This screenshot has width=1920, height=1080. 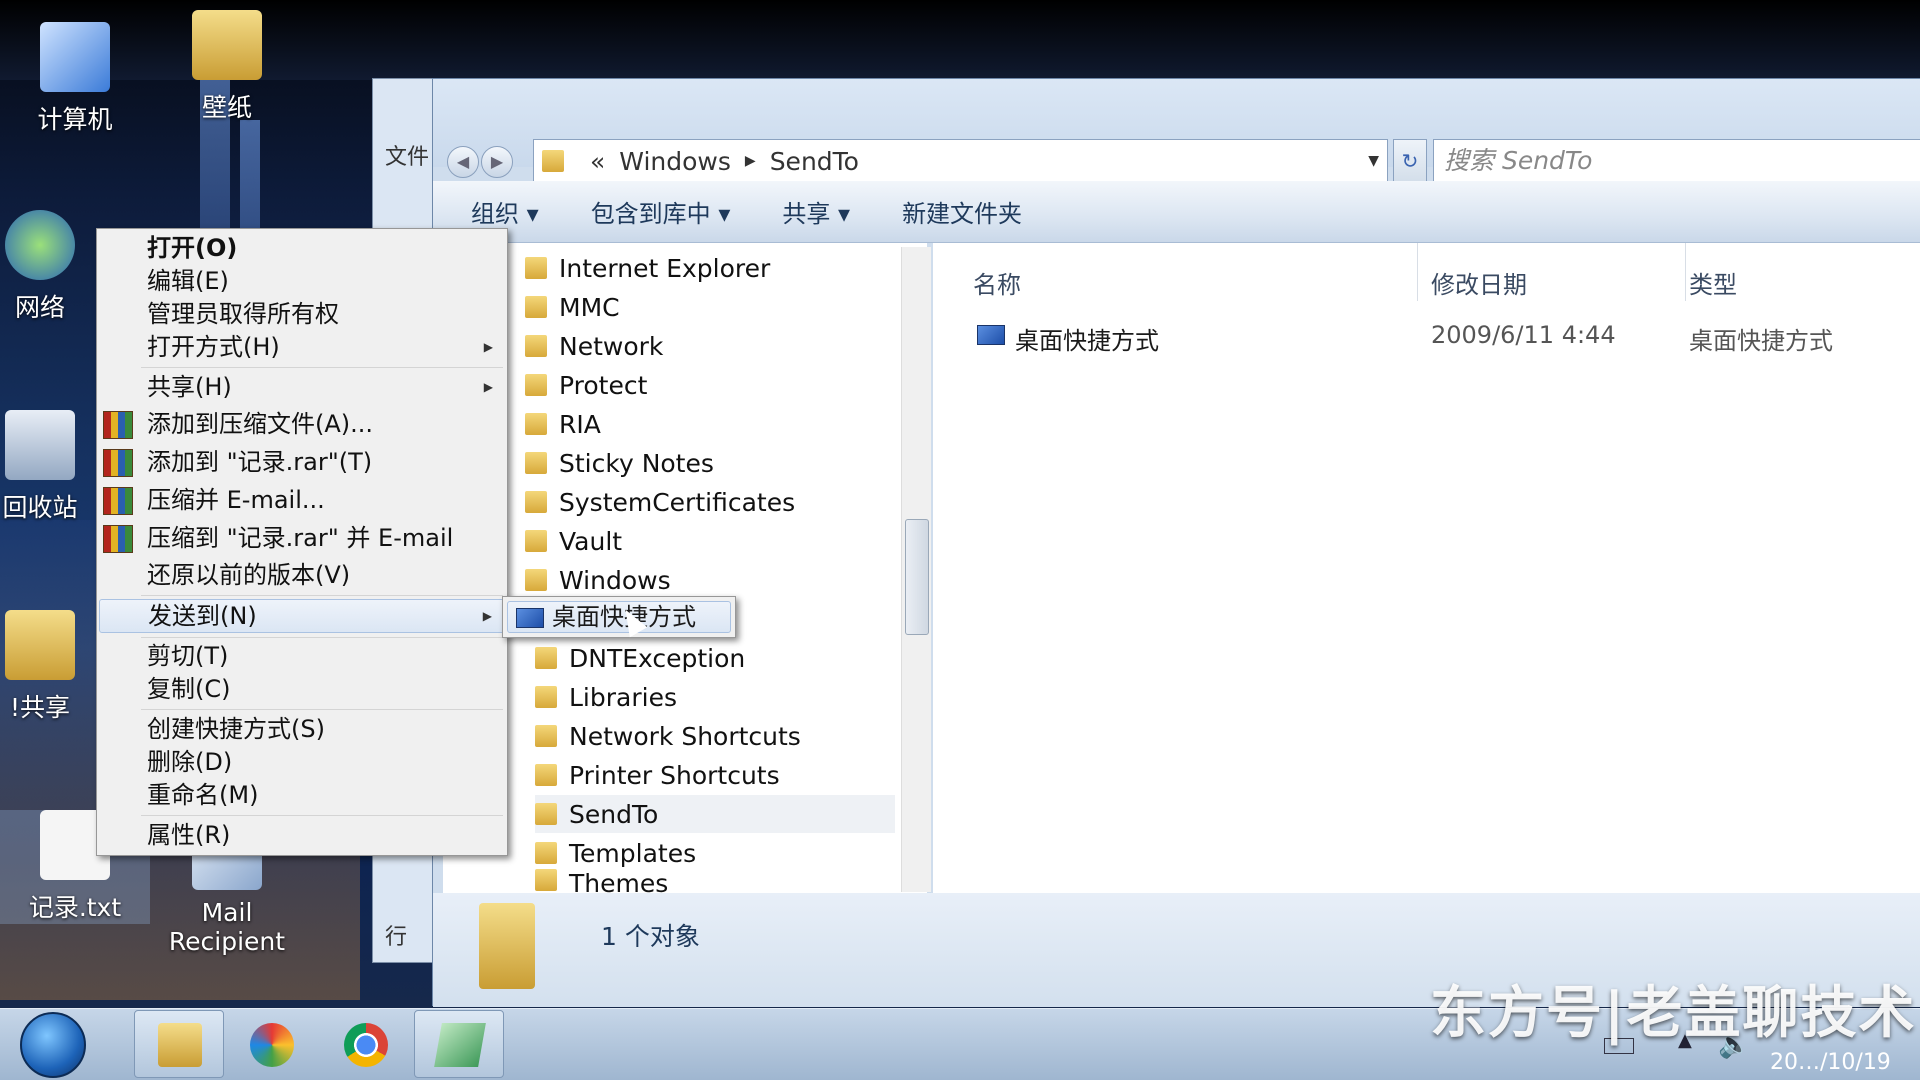 I want to click on tree-item: SystemCertificates, so click(x=660, y=502).